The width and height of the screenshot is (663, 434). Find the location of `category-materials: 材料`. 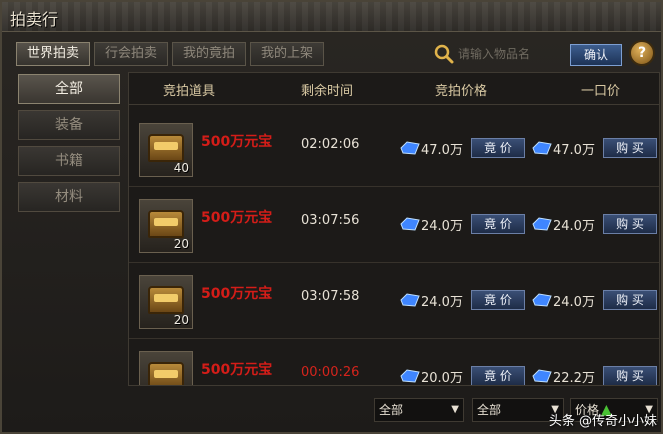

category-materials: 材料 is located at coordinates (69, 197).